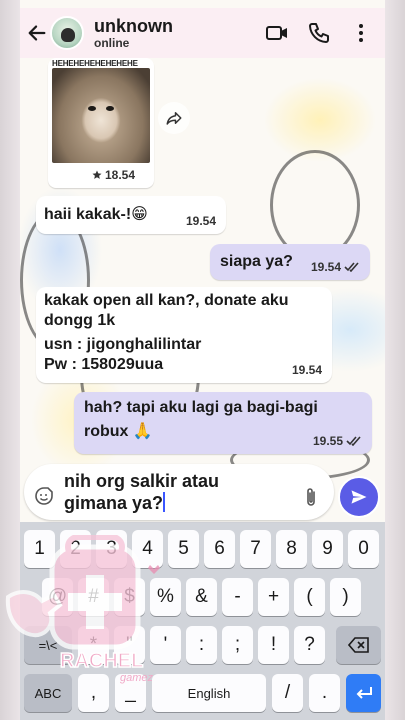  I want to click on image-time-label: 18.54, so click(120, 175).